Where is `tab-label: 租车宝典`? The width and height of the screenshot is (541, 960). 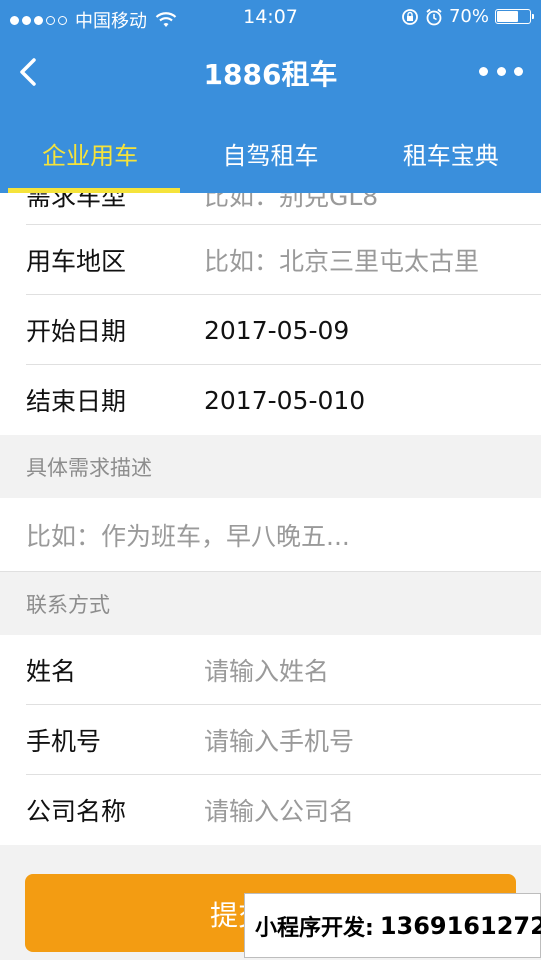
tab-label: 租车宝典 is located at coordinates (450, 156).